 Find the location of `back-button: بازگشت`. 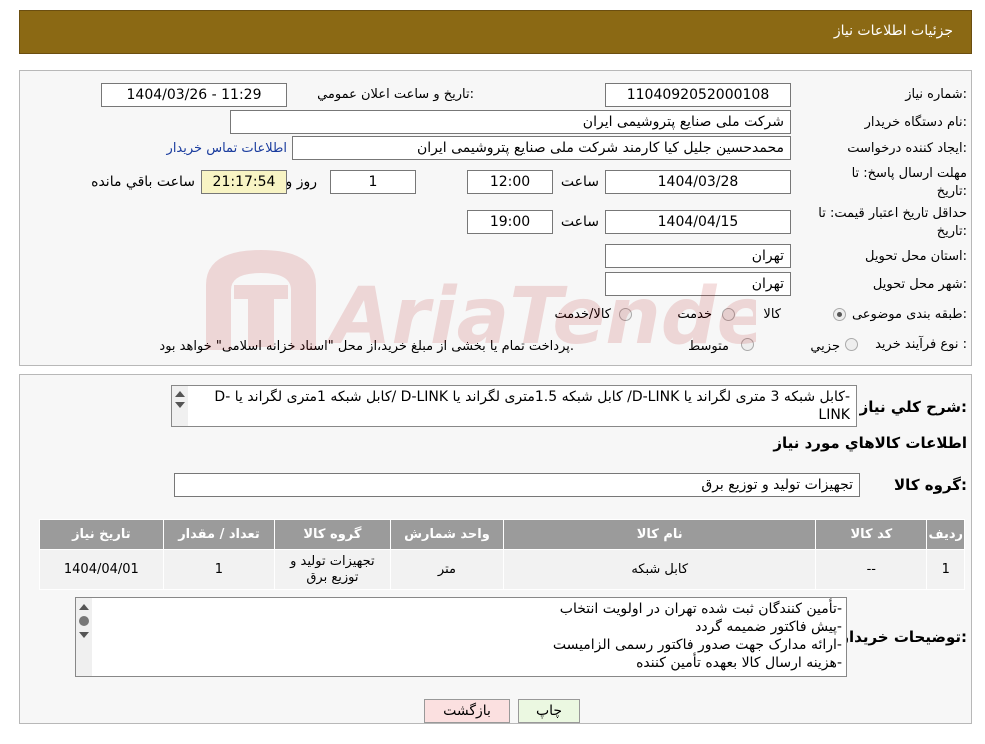

back-button: بازگشت is located at coordinates (467, 711).